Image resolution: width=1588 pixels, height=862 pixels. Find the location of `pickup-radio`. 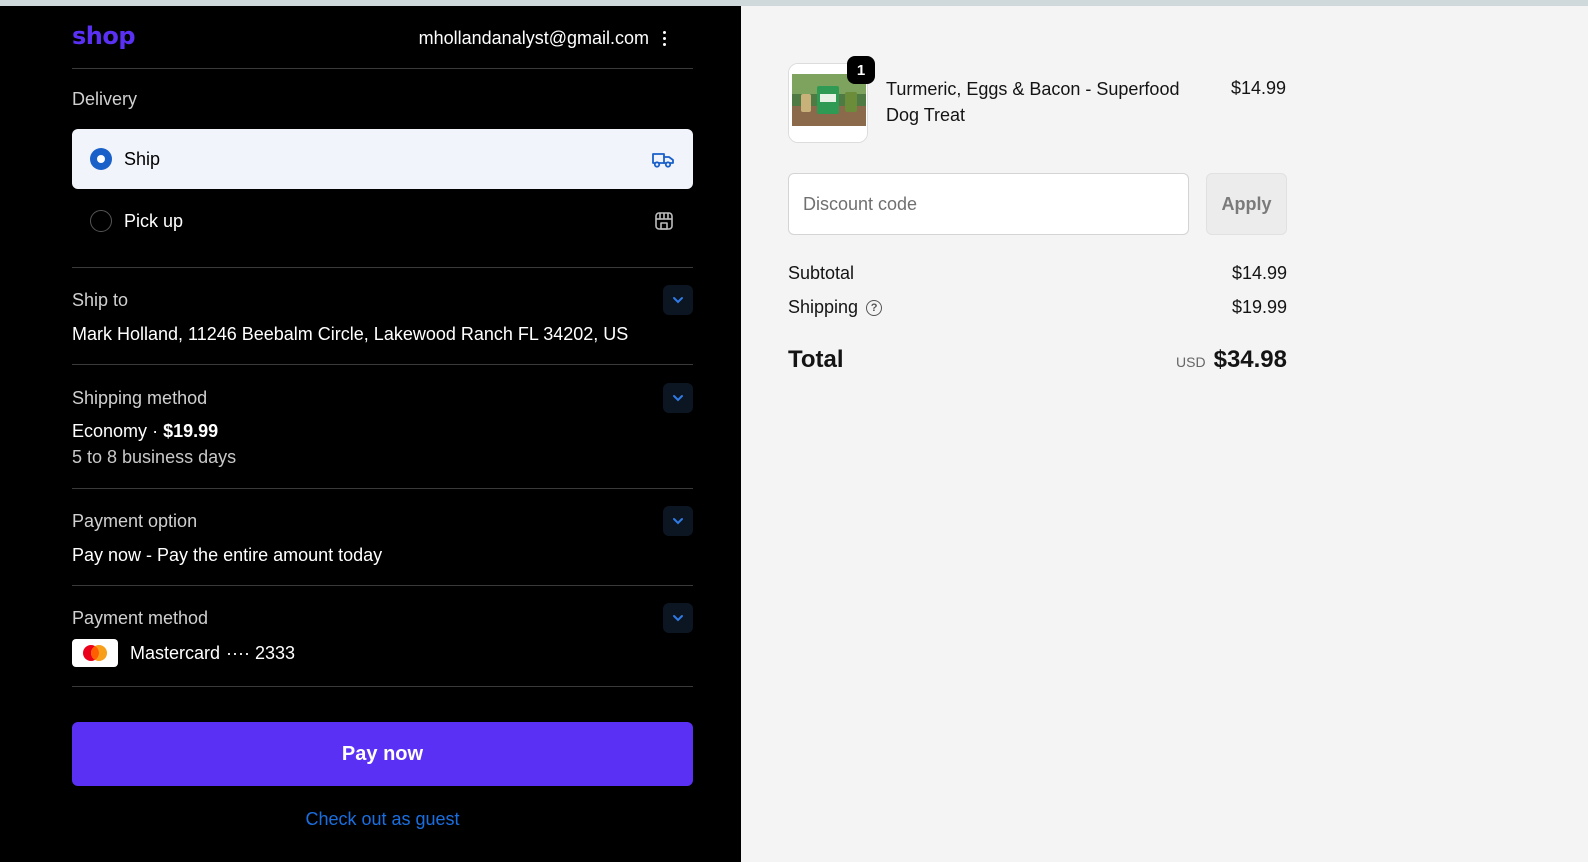

pickup-radio is located at coordinates (101, 221).